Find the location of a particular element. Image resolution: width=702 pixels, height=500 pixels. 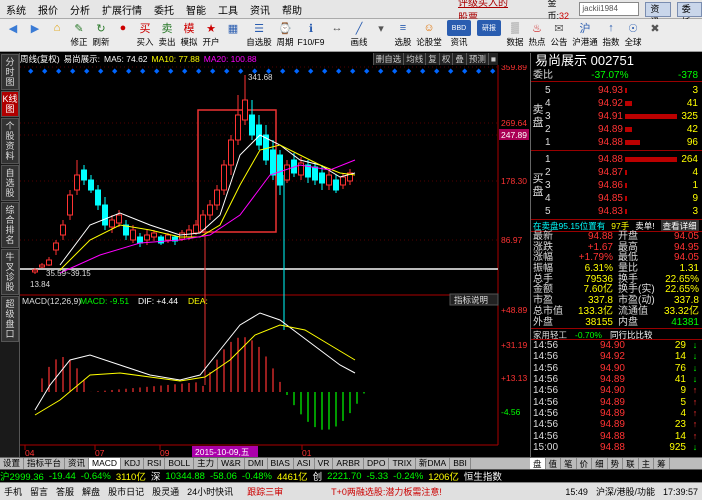

status-link: 留言 is located at coordinates (39, 491).